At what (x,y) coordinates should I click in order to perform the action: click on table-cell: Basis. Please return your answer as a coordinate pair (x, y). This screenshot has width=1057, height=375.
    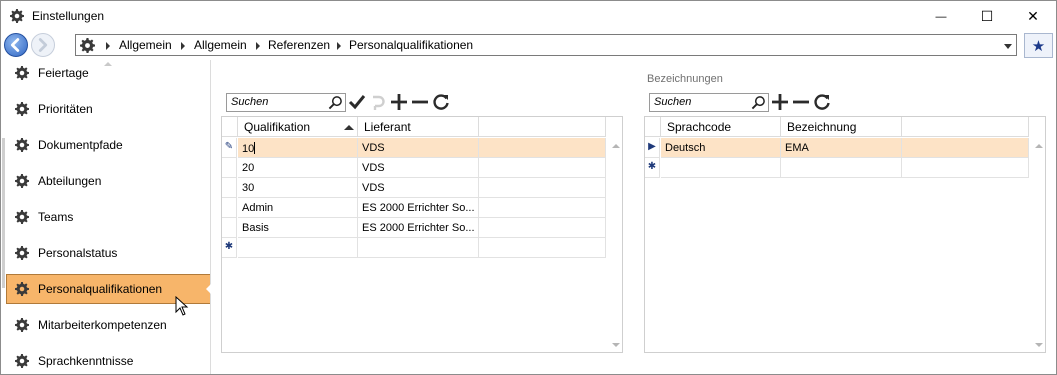
    Looking at the image, I should click on (298, 228).